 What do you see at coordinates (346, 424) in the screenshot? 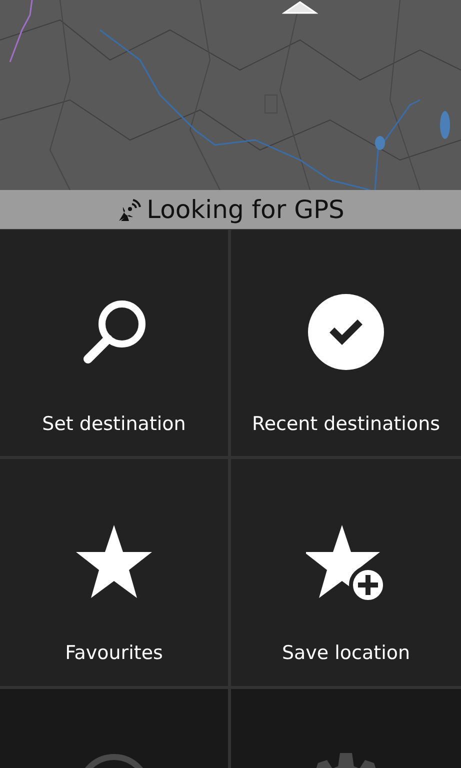
I see `tile-label: Recent destinations` at bounding box center [346, 424].